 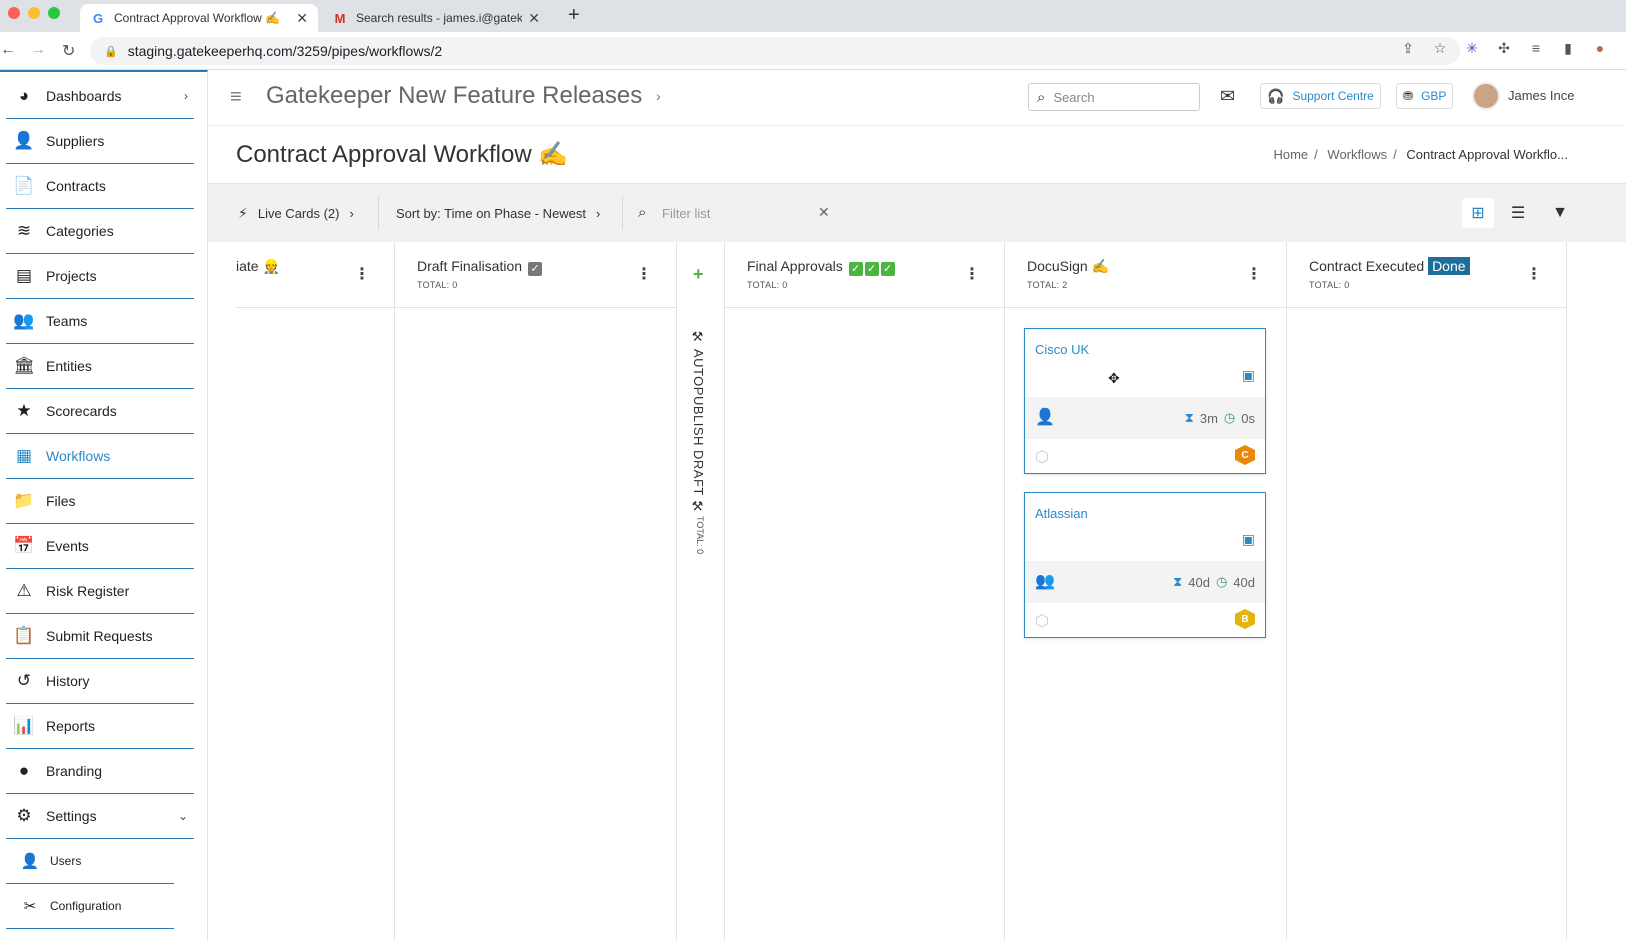 What do you see at coordinates (100, 321) in the screenshot?
I see `sidebar-item-teams: 👥 Teams` at bounding box center [100, 321].